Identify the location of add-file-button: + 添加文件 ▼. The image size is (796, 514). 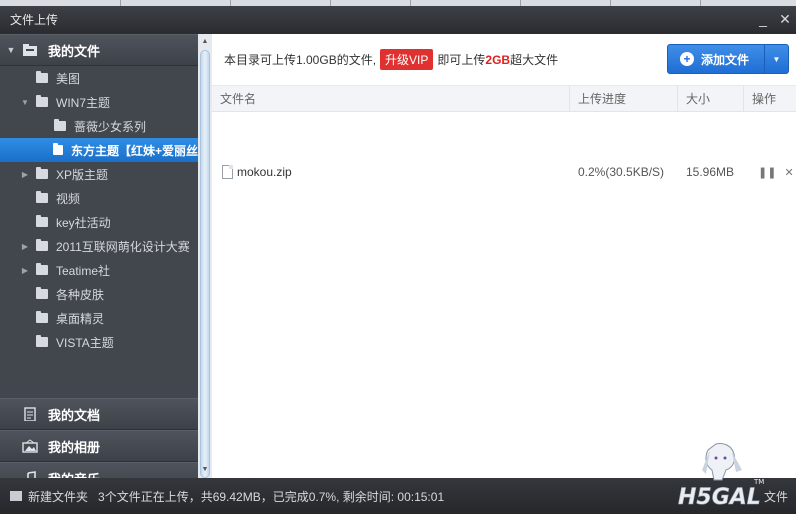
(728, 59).